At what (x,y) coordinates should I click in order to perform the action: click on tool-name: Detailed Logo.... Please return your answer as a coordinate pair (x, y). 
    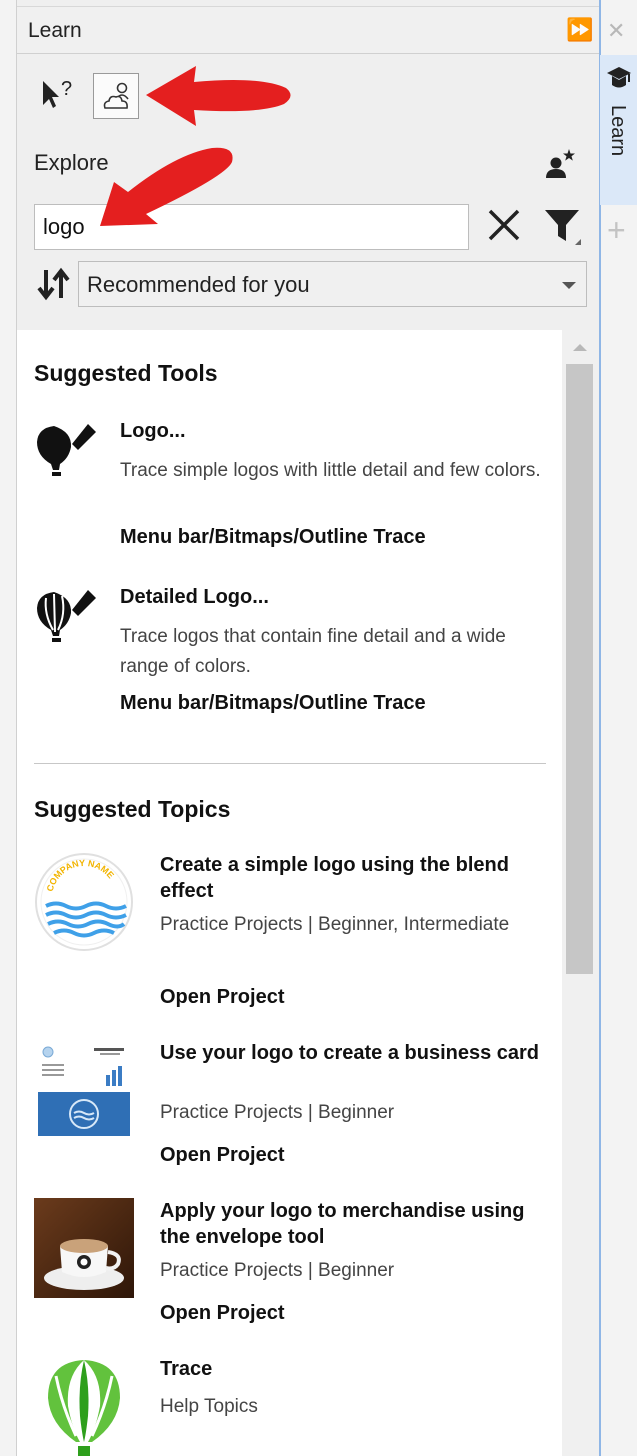
    Looking at the image, I should click on (194, 597).